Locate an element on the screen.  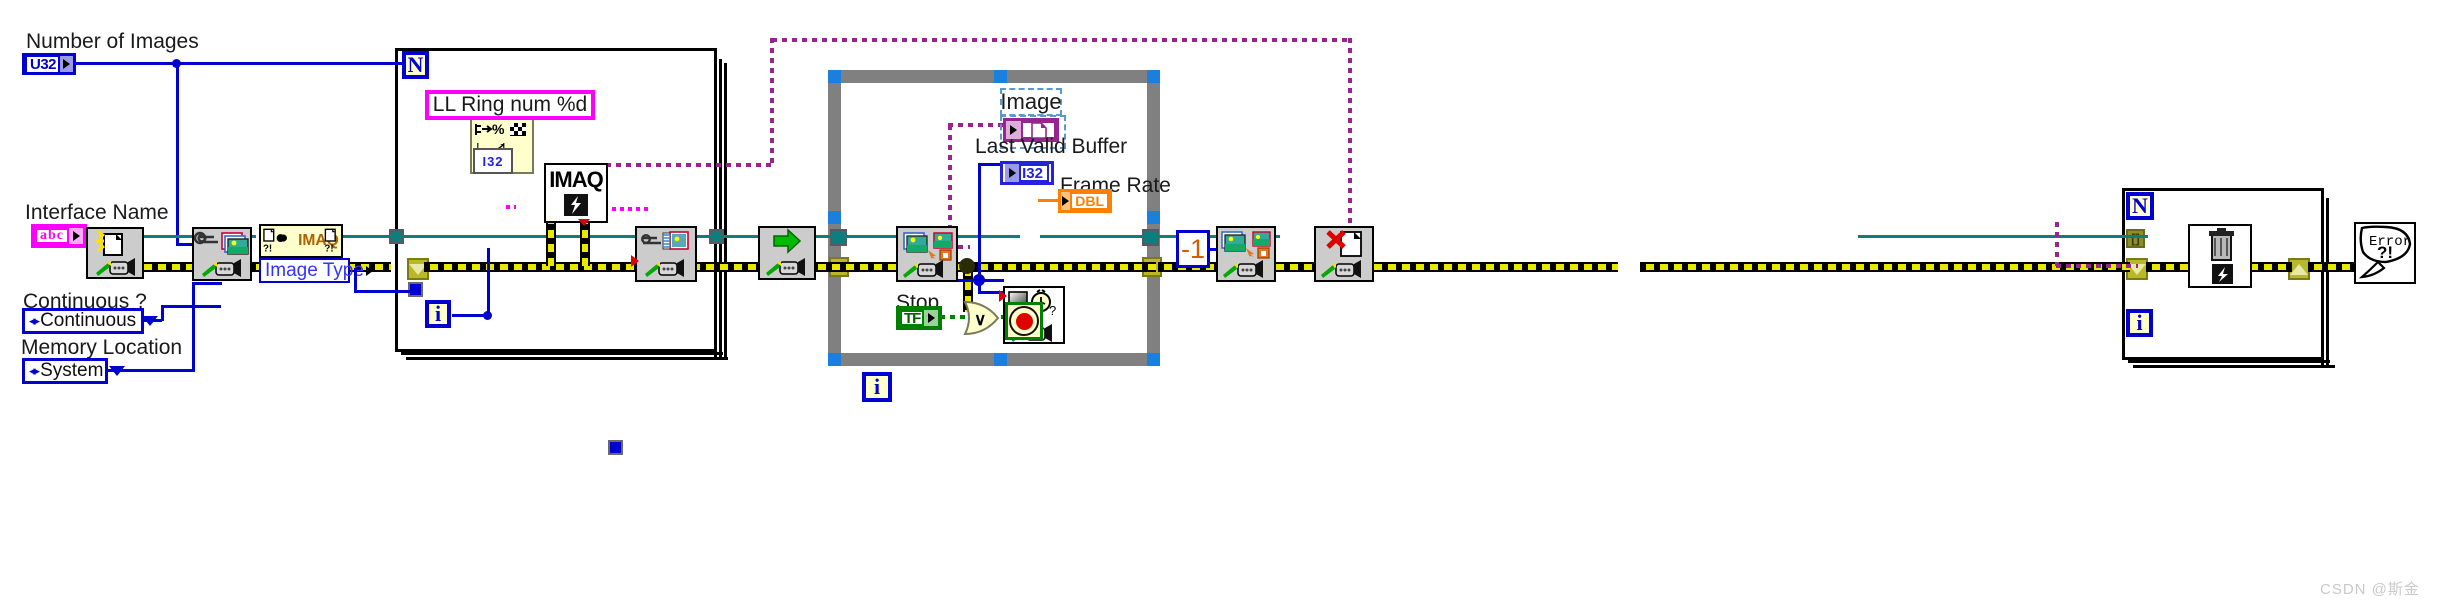
node-imaqdx-close-camera is located at coordinates (1344, 254).